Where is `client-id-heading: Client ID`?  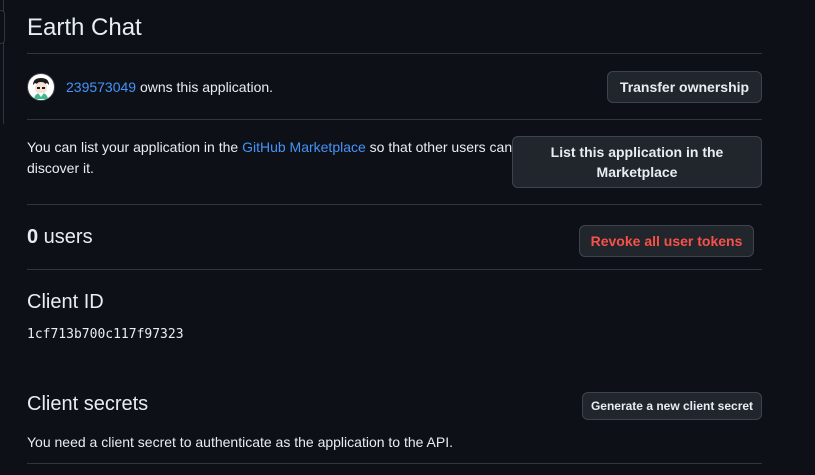 client-id-heading: Client ID is located at coordinates (65, 302).